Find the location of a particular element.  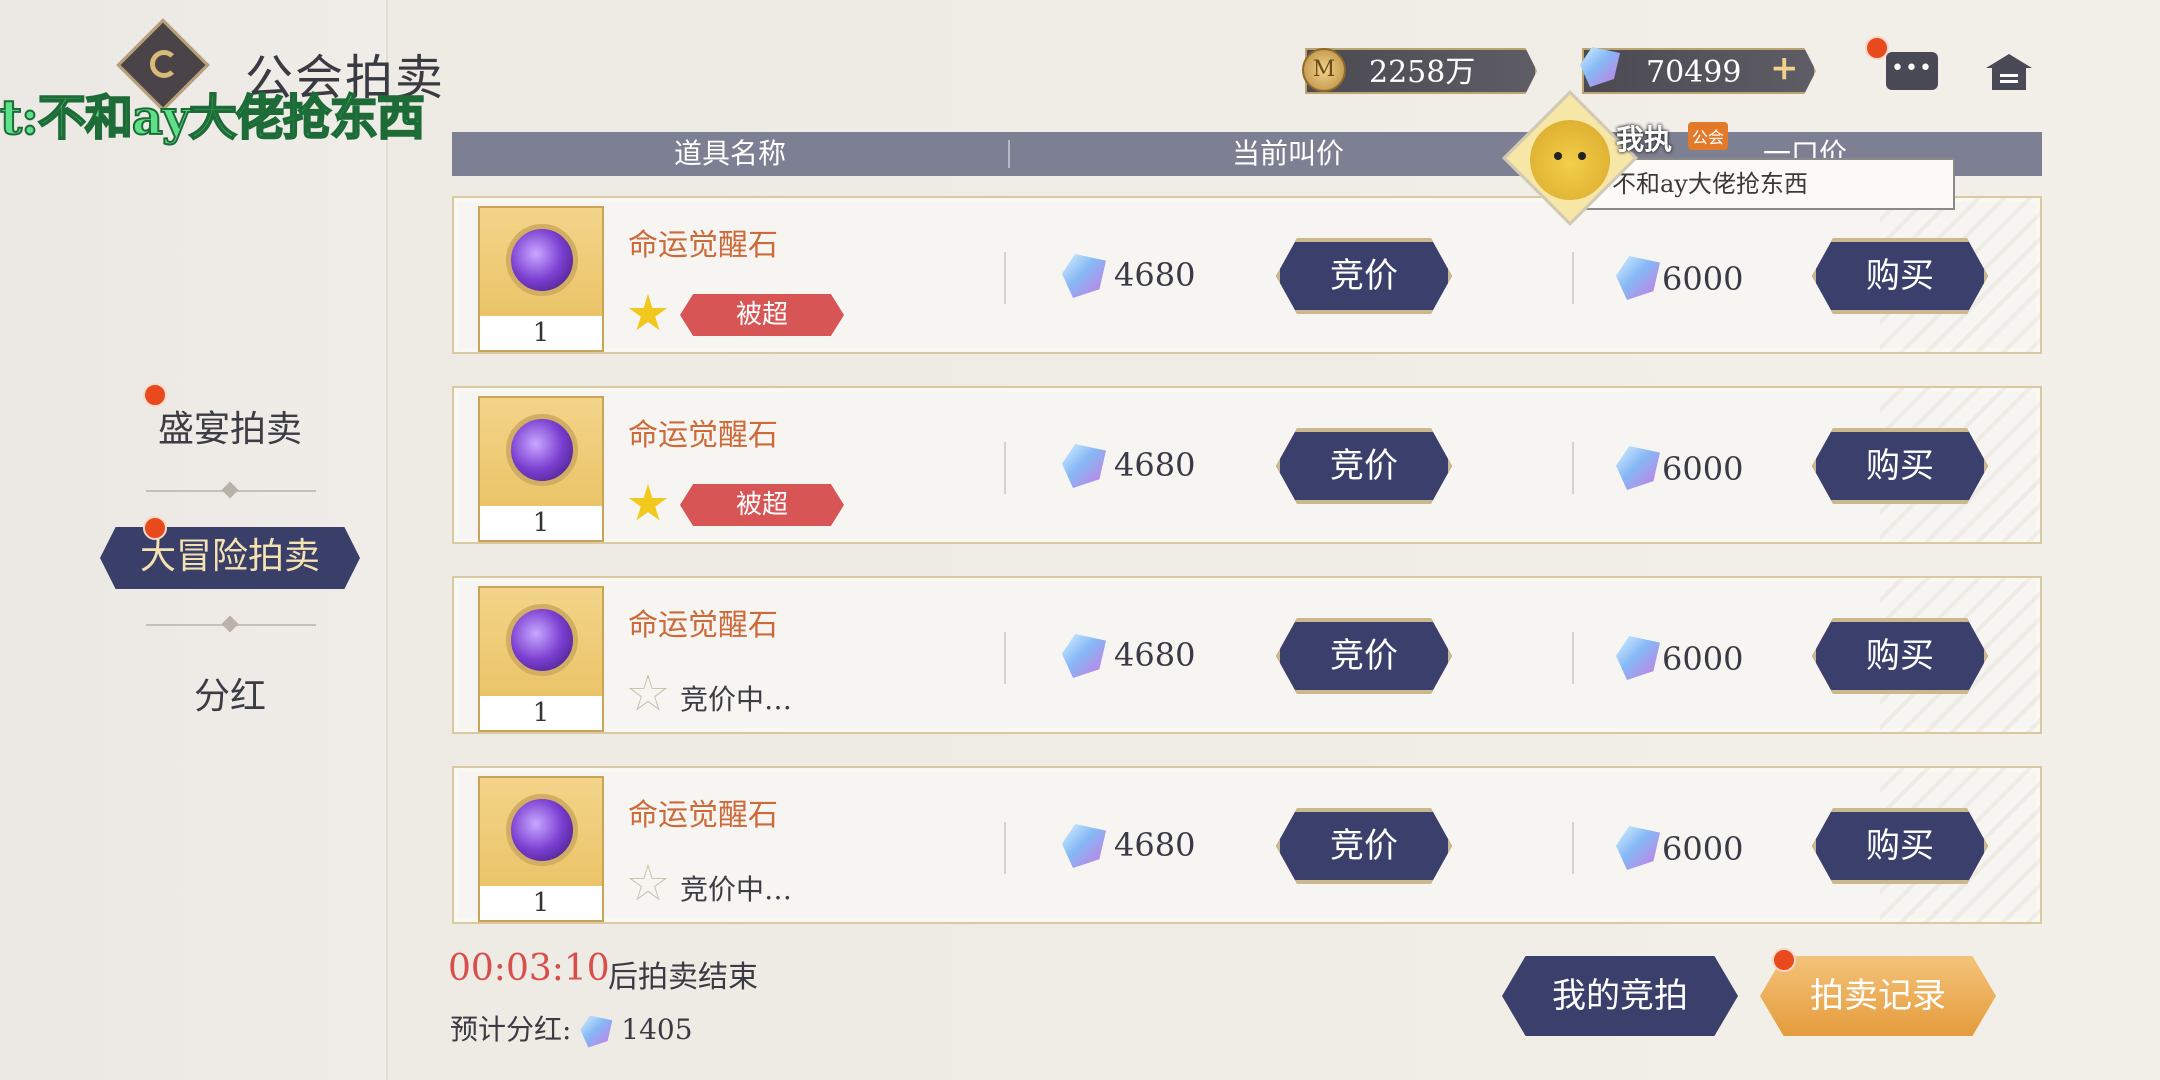

chat-icon: ••• is located at coordinates (1912, 71).